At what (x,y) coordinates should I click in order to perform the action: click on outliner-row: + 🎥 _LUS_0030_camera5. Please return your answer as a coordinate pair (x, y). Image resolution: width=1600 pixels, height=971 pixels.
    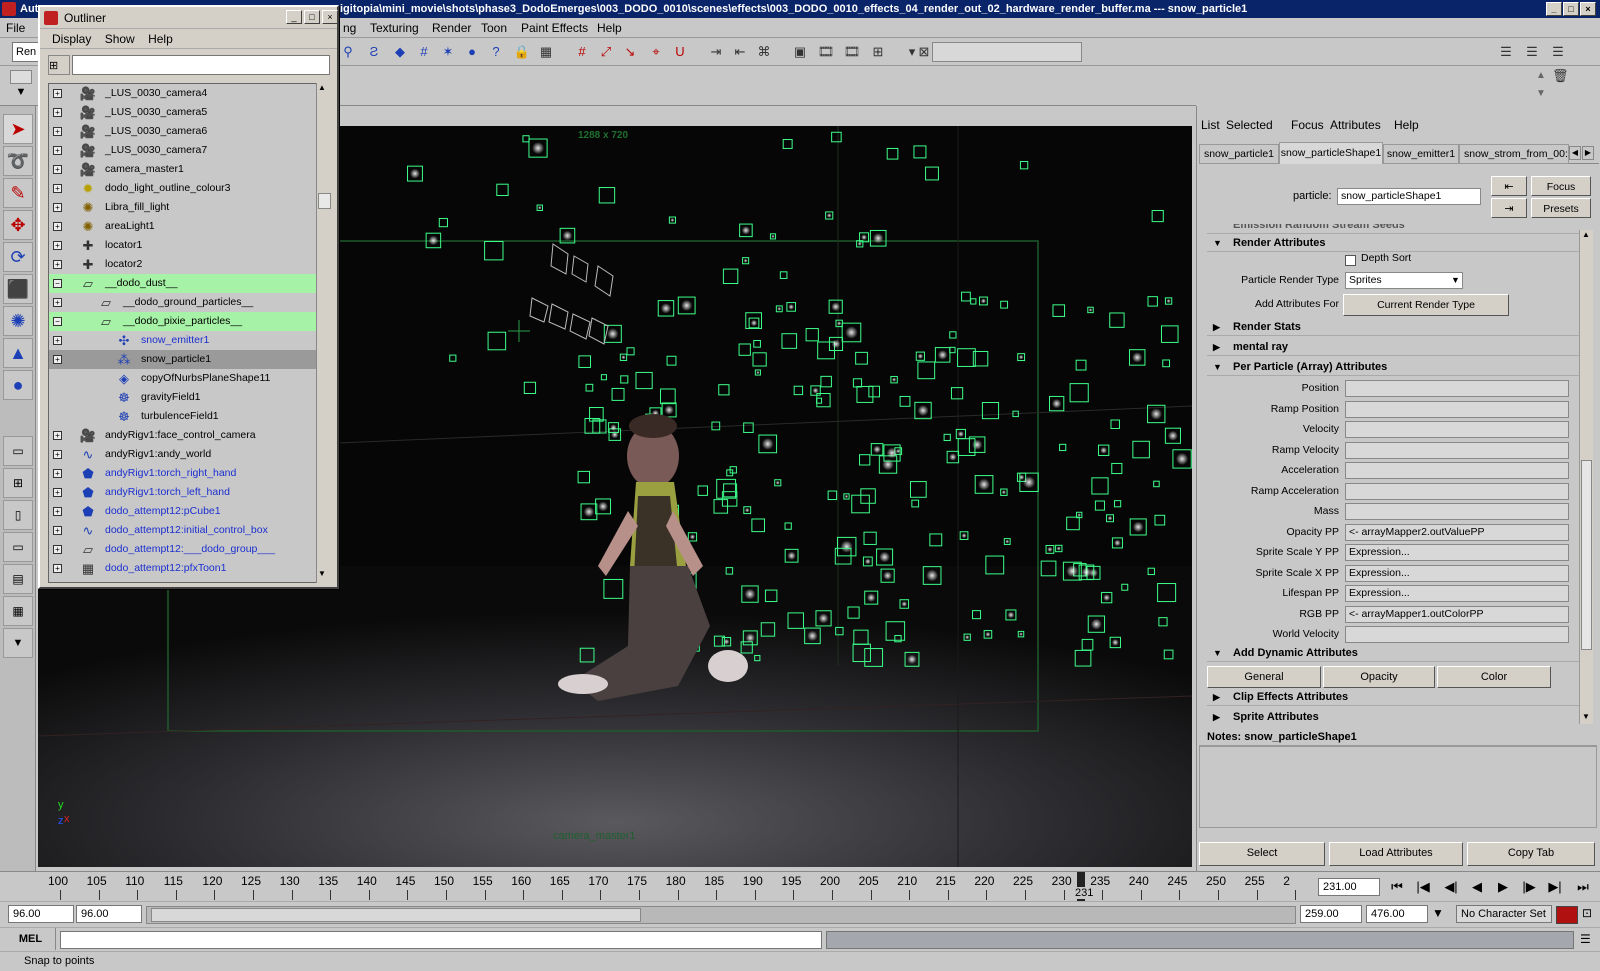
    Looking at the image, I should click on (183, 112).